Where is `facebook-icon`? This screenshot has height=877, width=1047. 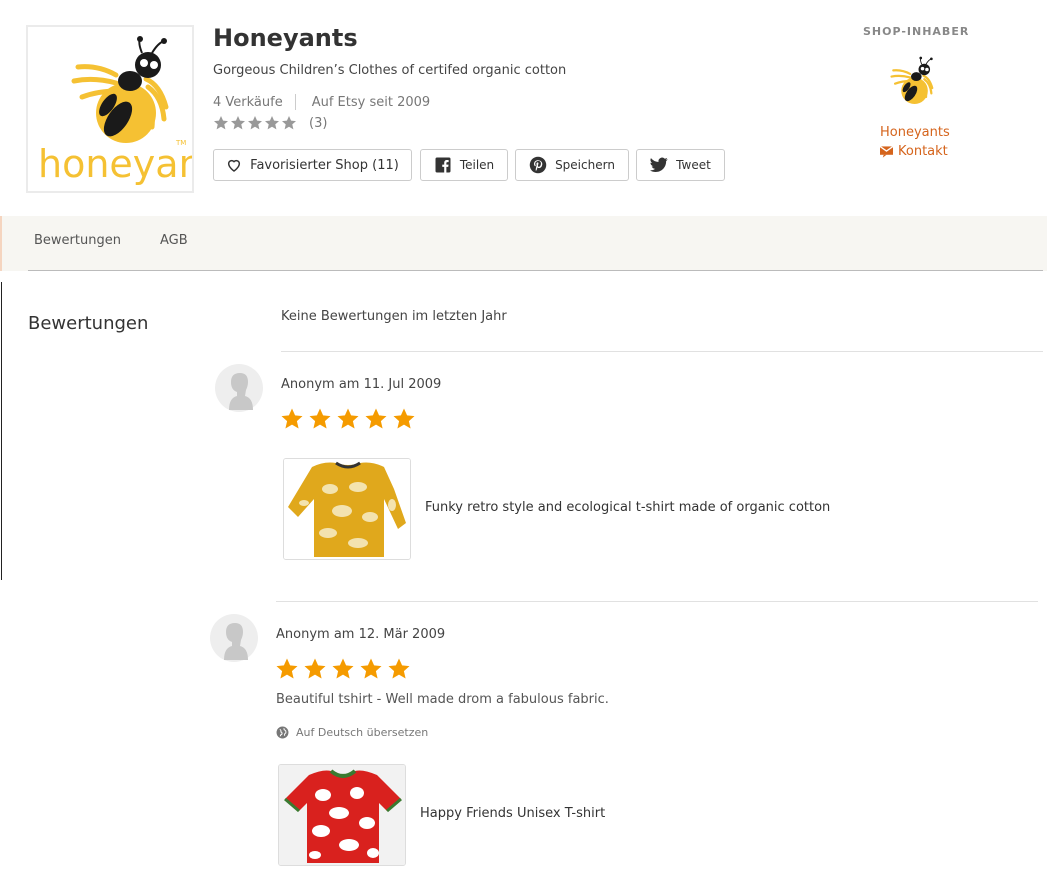 facebook-icon is located at coordinates (443, 165).